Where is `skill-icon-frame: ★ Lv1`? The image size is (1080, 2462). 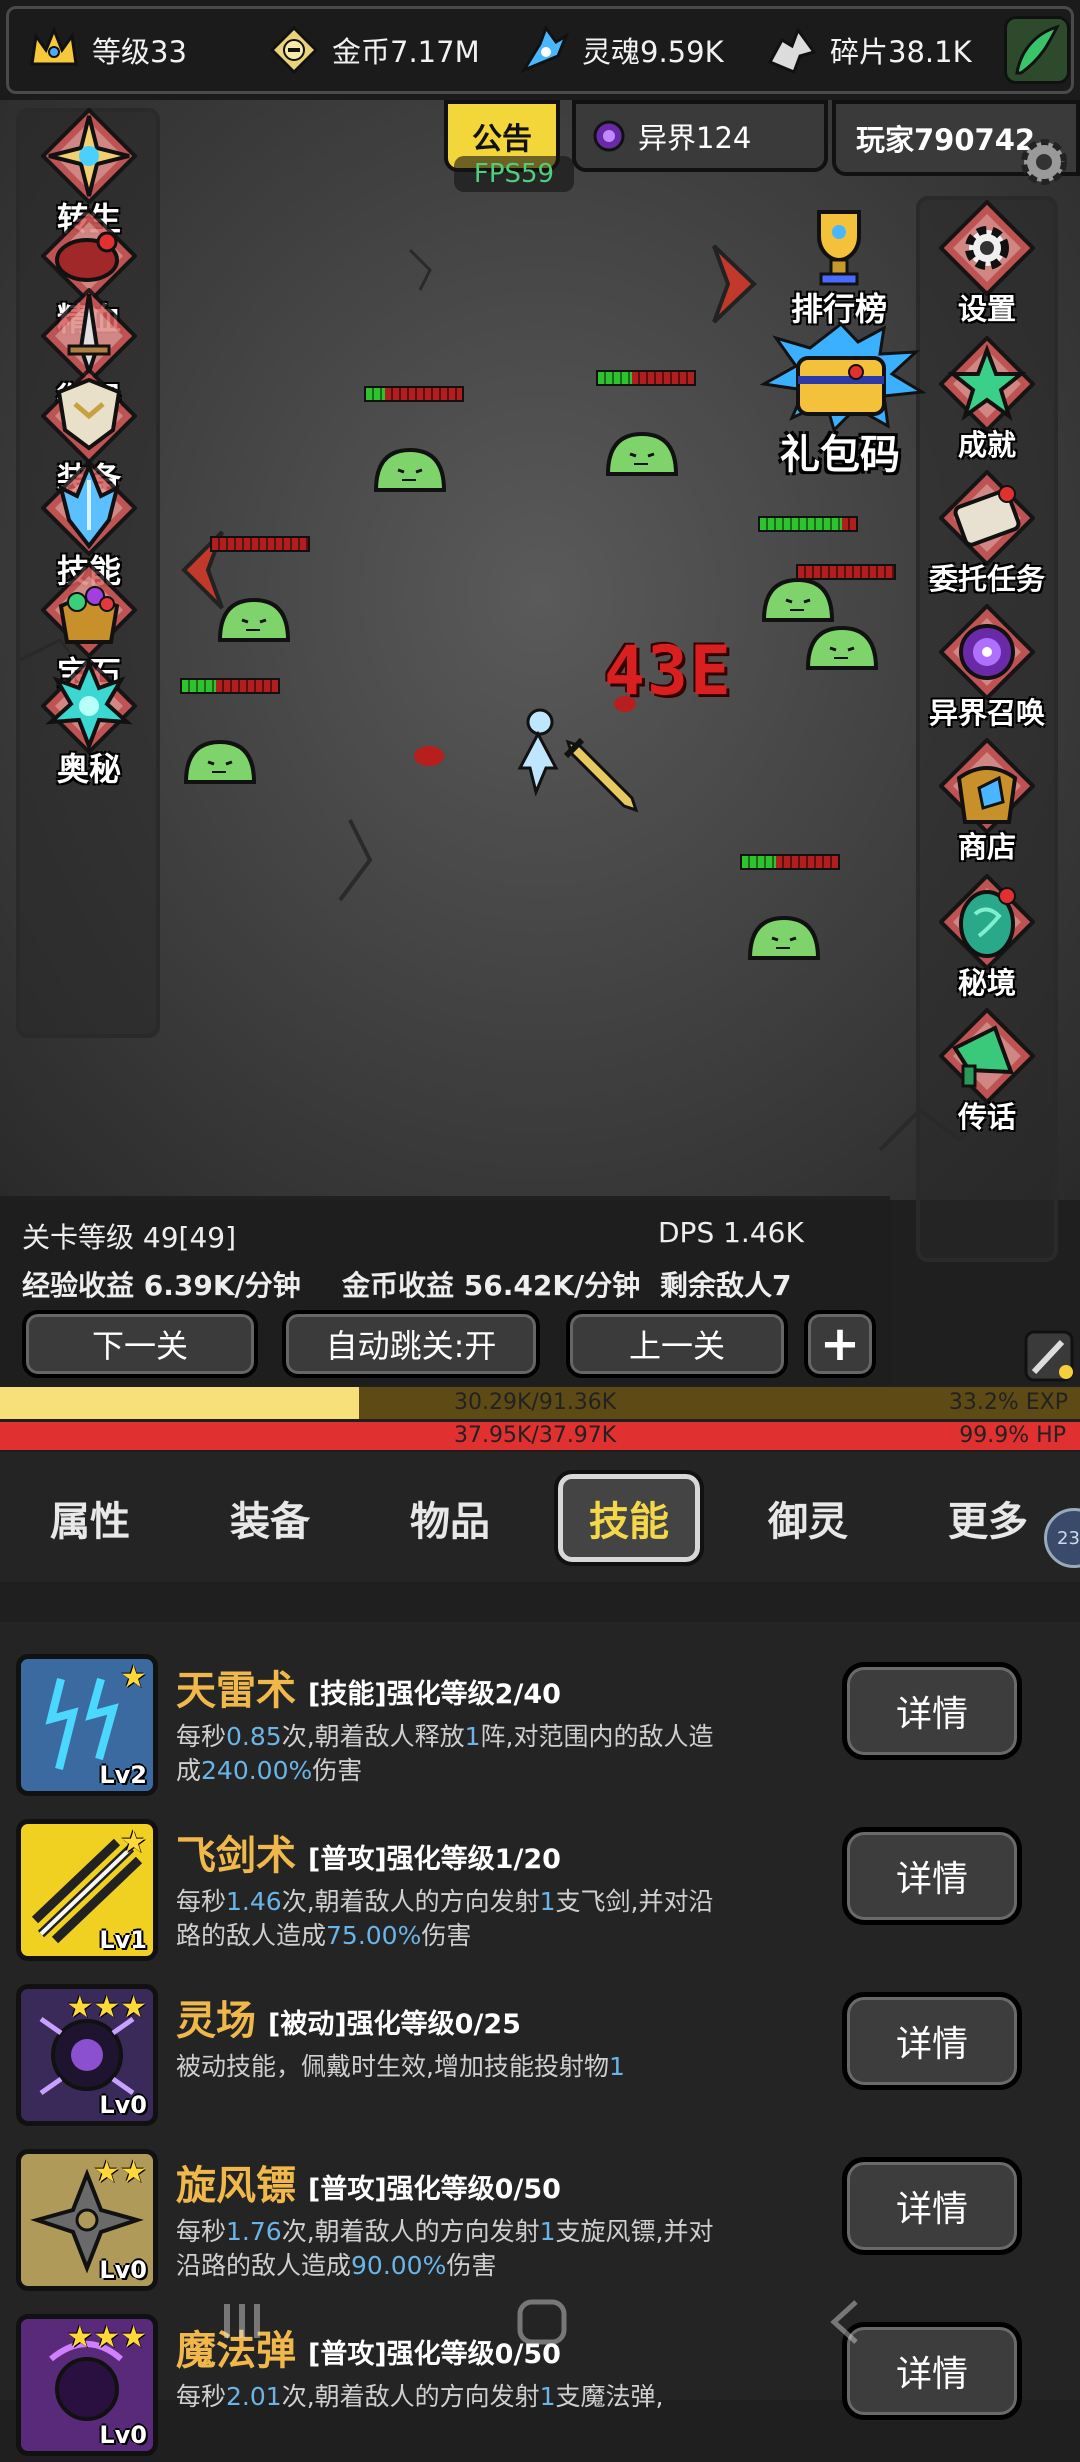 skill-icon-frame: ★ Lv1 is located at coordinates (87, 1890).